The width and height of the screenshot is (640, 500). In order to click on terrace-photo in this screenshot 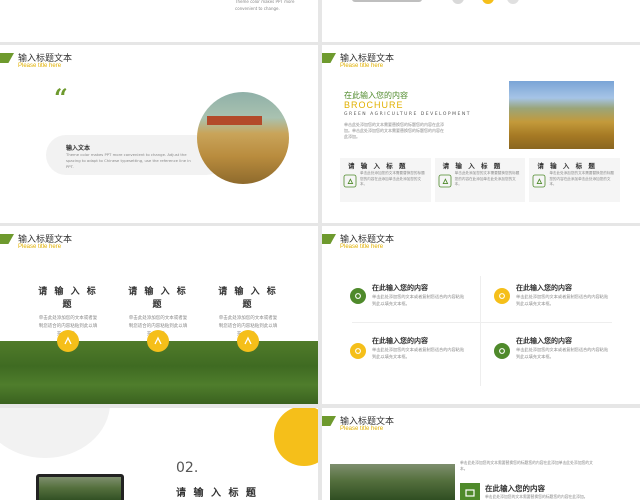, I will do `click(561, 115)`.